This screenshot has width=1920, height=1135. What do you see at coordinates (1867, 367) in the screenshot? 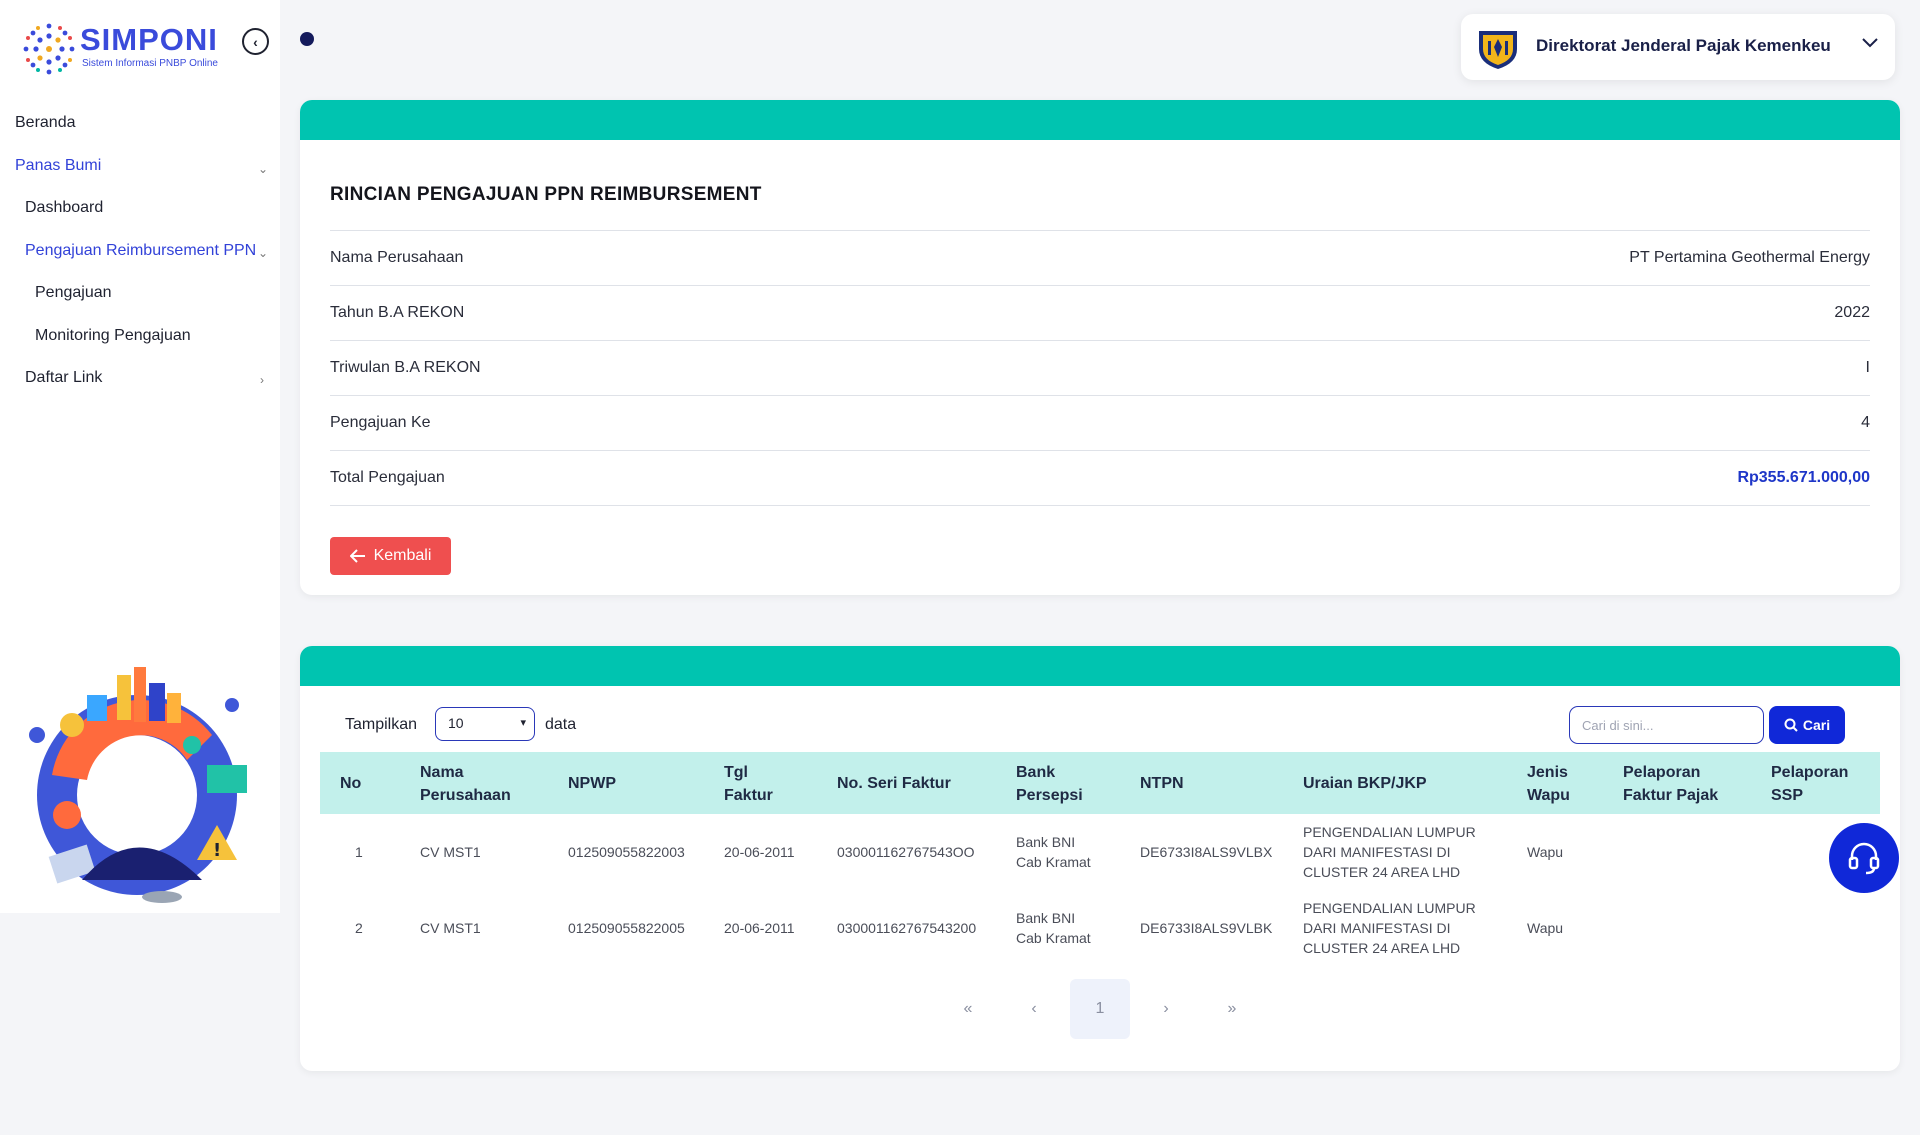
I see `detail-value: I` at bounding box center [1867, 367].